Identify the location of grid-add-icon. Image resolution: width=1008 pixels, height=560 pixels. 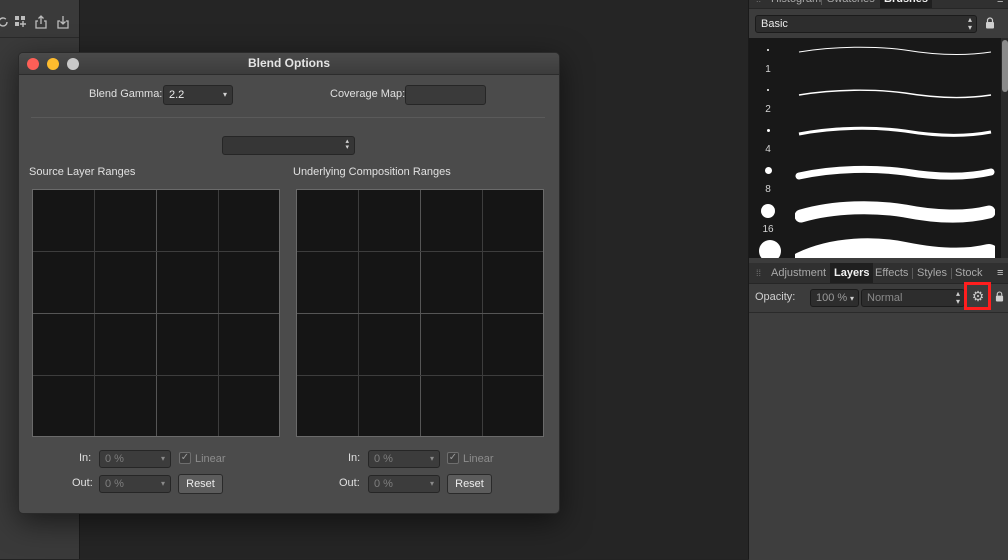
(21, 22).